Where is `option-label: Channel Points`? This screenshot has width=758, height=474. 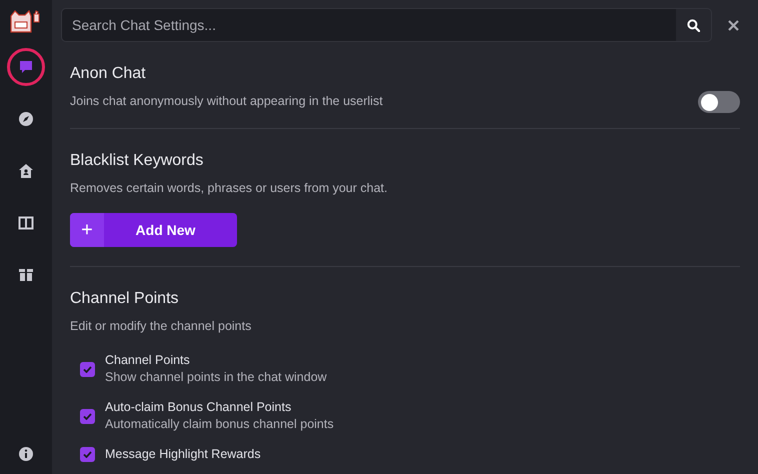
option-label: Channel Points is located at coordinates (148, 360).